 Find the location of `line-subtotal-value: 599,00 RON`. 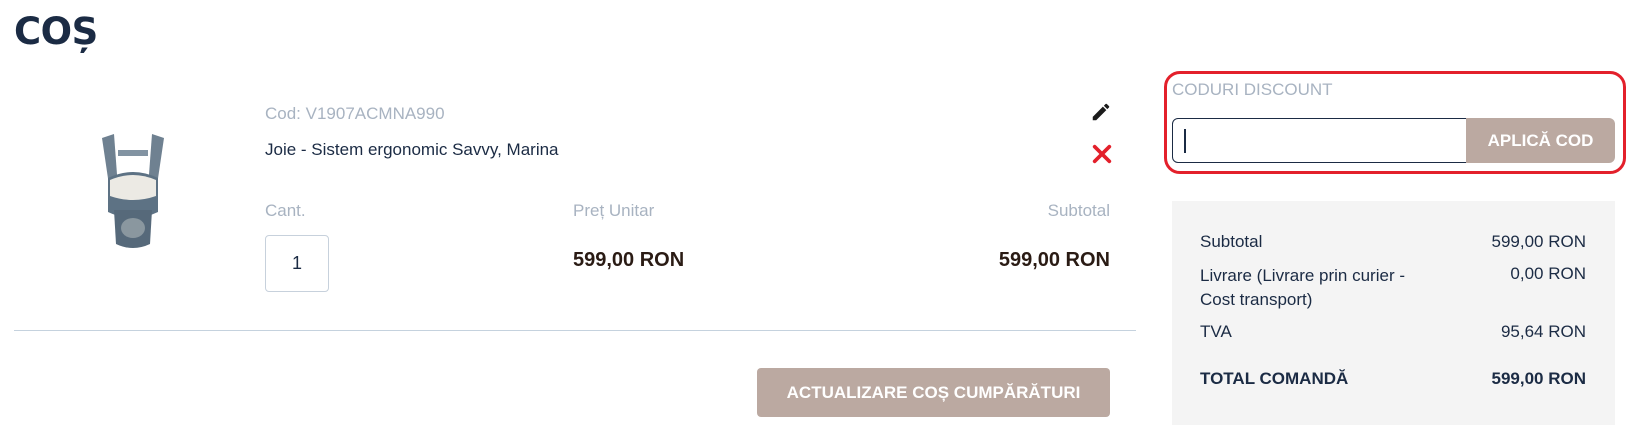

line-subtotal-value: 599,00 RON is located at coordinates (1054, 260).